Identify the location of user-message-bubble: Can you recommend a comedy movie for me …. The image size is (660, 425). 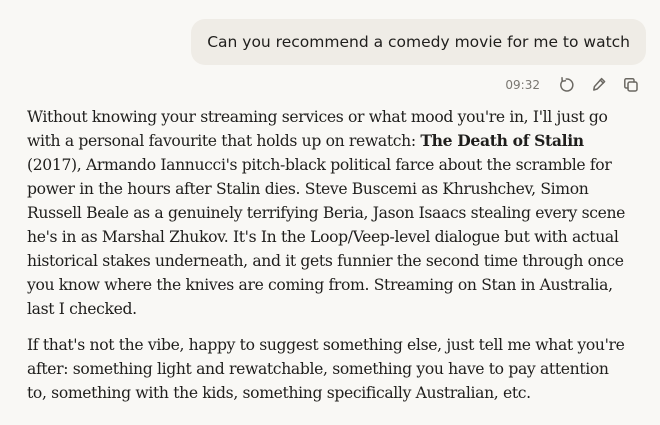
(418, 42).